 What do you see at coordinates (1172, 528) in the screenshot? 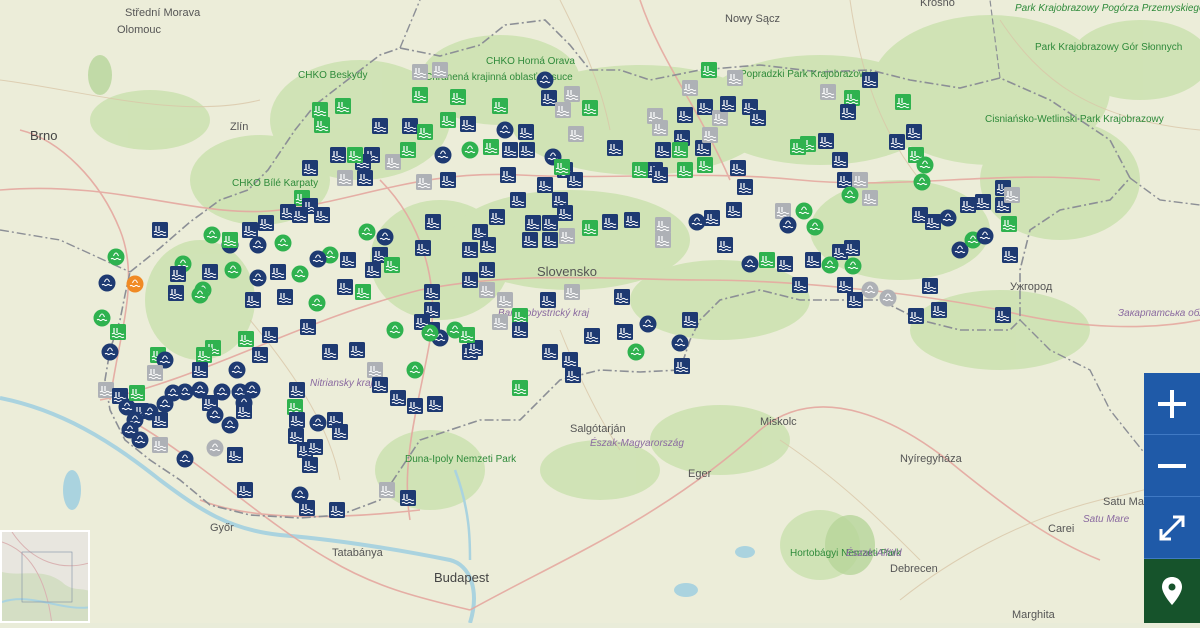
I see `fullscreen-button` at bounding box center [1172, 528].